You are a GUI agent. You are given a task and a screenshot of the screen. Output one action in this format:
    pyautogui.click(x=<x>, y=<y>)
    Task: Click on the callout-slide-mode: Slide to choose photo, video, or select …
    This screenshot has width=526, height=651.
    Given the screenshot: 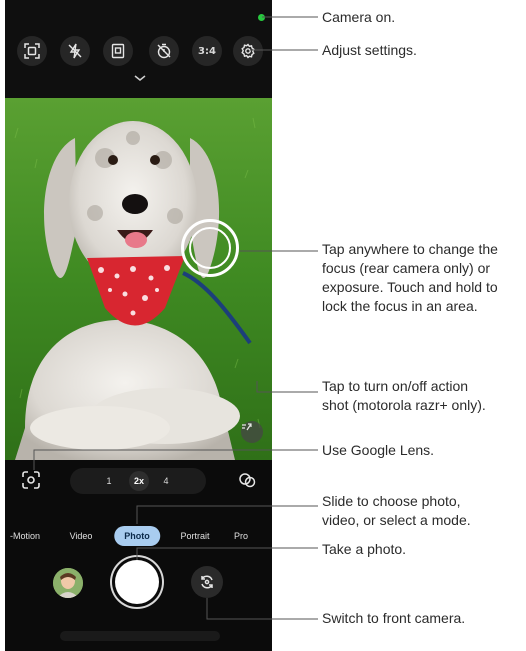 What is the action you would take?
    pyautogui.click(x=396, y=510)
    